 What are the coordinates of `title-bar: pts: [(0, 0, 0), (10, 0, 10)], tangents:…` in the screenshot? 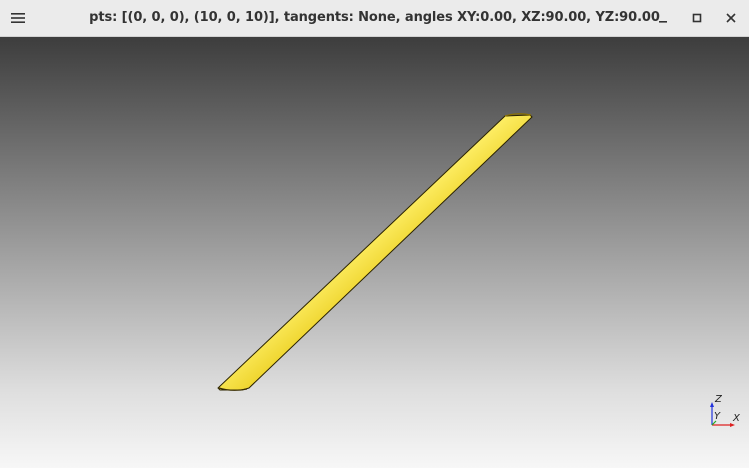 It's located at (374, 18).